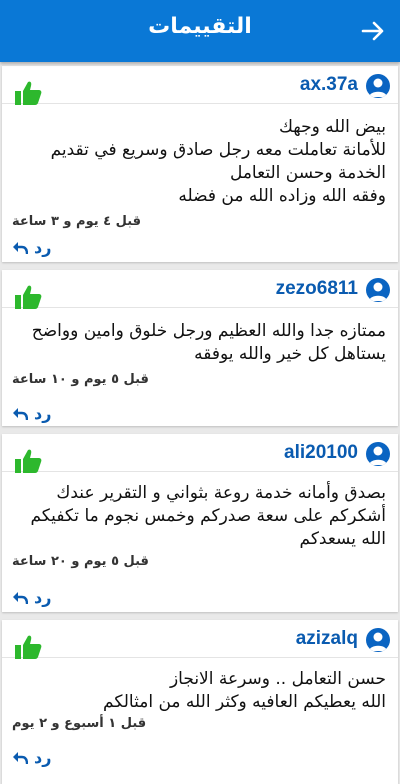 This screenshot has width=400, height=784. What do you see at coordinates (200, 289) in the screenshot?
I see `review-header: zezo6811` at bounding box center [200, 289].